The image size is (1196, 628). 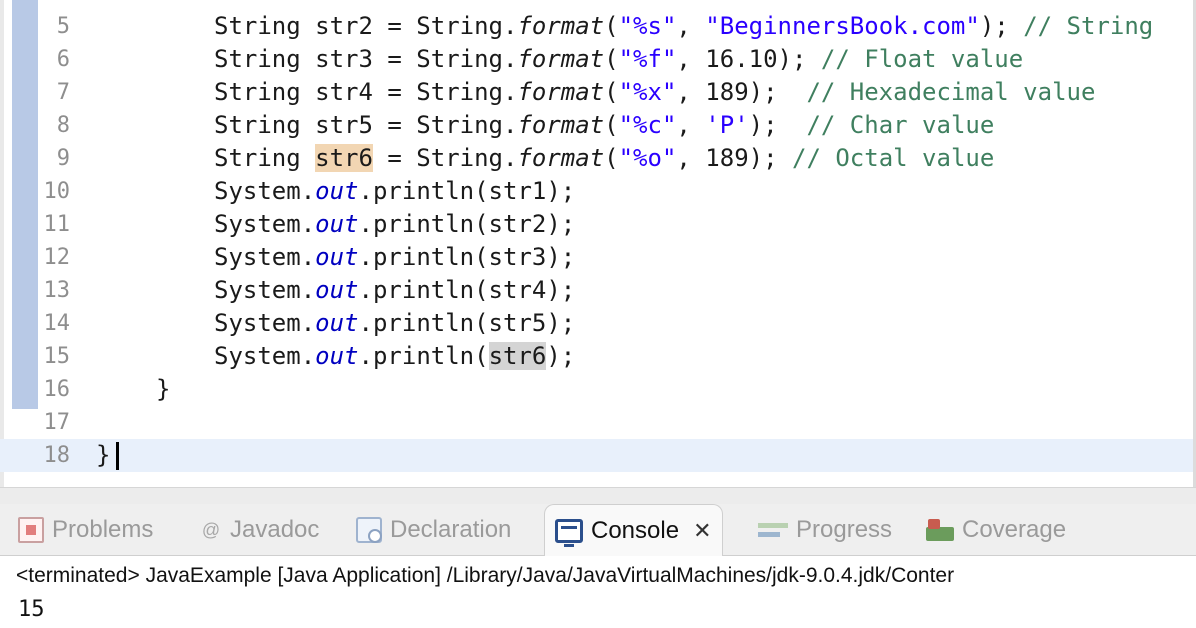 I want to click on code-line: 10 System.out.println(str1);, so click(x=596, y=191).